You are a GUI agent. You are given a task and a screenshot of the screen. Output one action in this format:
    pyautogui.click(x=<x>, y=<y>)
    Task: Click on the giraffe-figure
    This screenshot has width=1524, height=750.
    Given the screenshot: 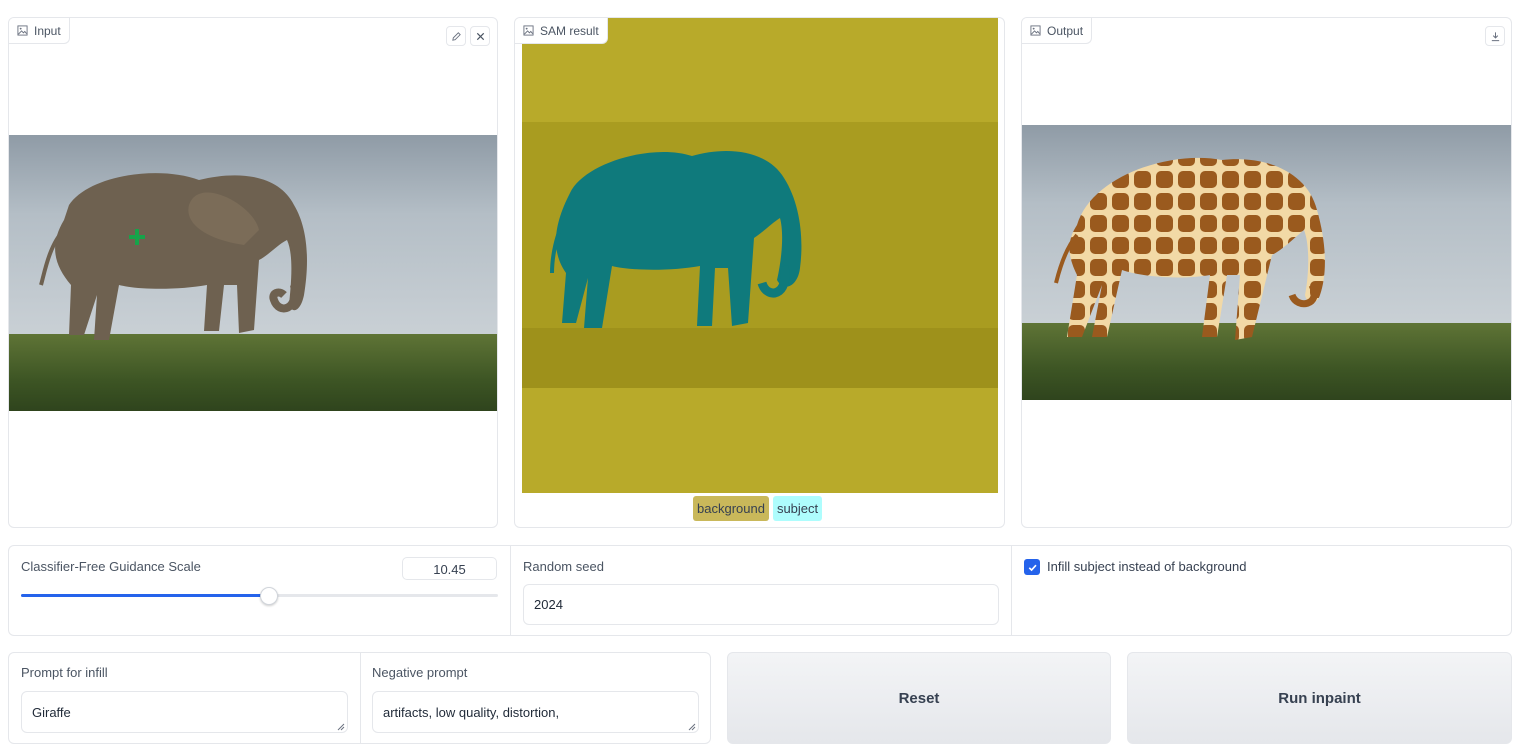 What is the action you would take?
    pyautogui.click(x=1189, y=248)
    